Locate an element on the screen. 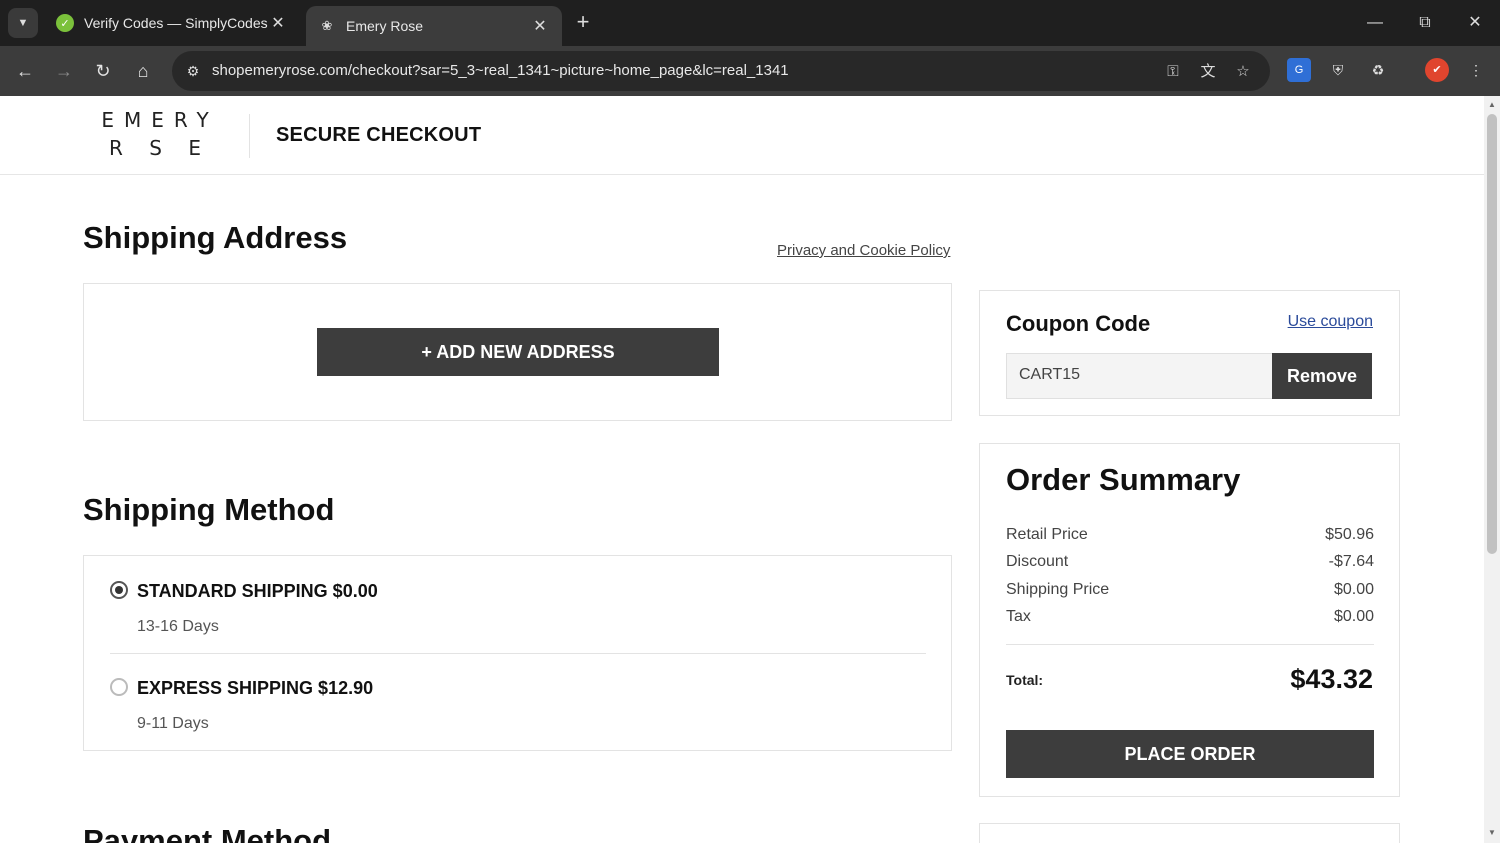 This screenshot has height=843, width=1500. tab-title: Verify Codes — SimplyCodes is located at coordinates (176, 23).